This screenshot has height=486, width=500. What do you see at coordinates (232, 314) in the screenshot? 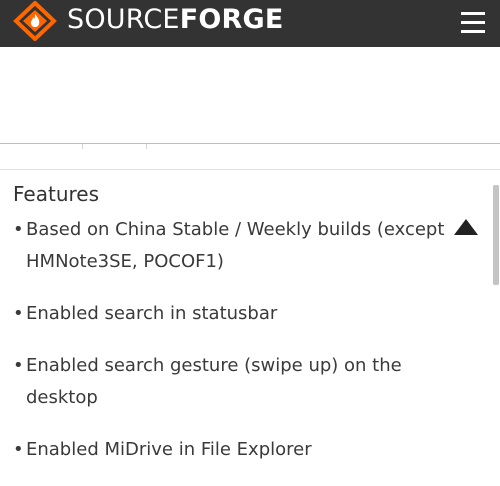
I see `list-item: Enabled search in statusbar` at bounding box center [232, 314].